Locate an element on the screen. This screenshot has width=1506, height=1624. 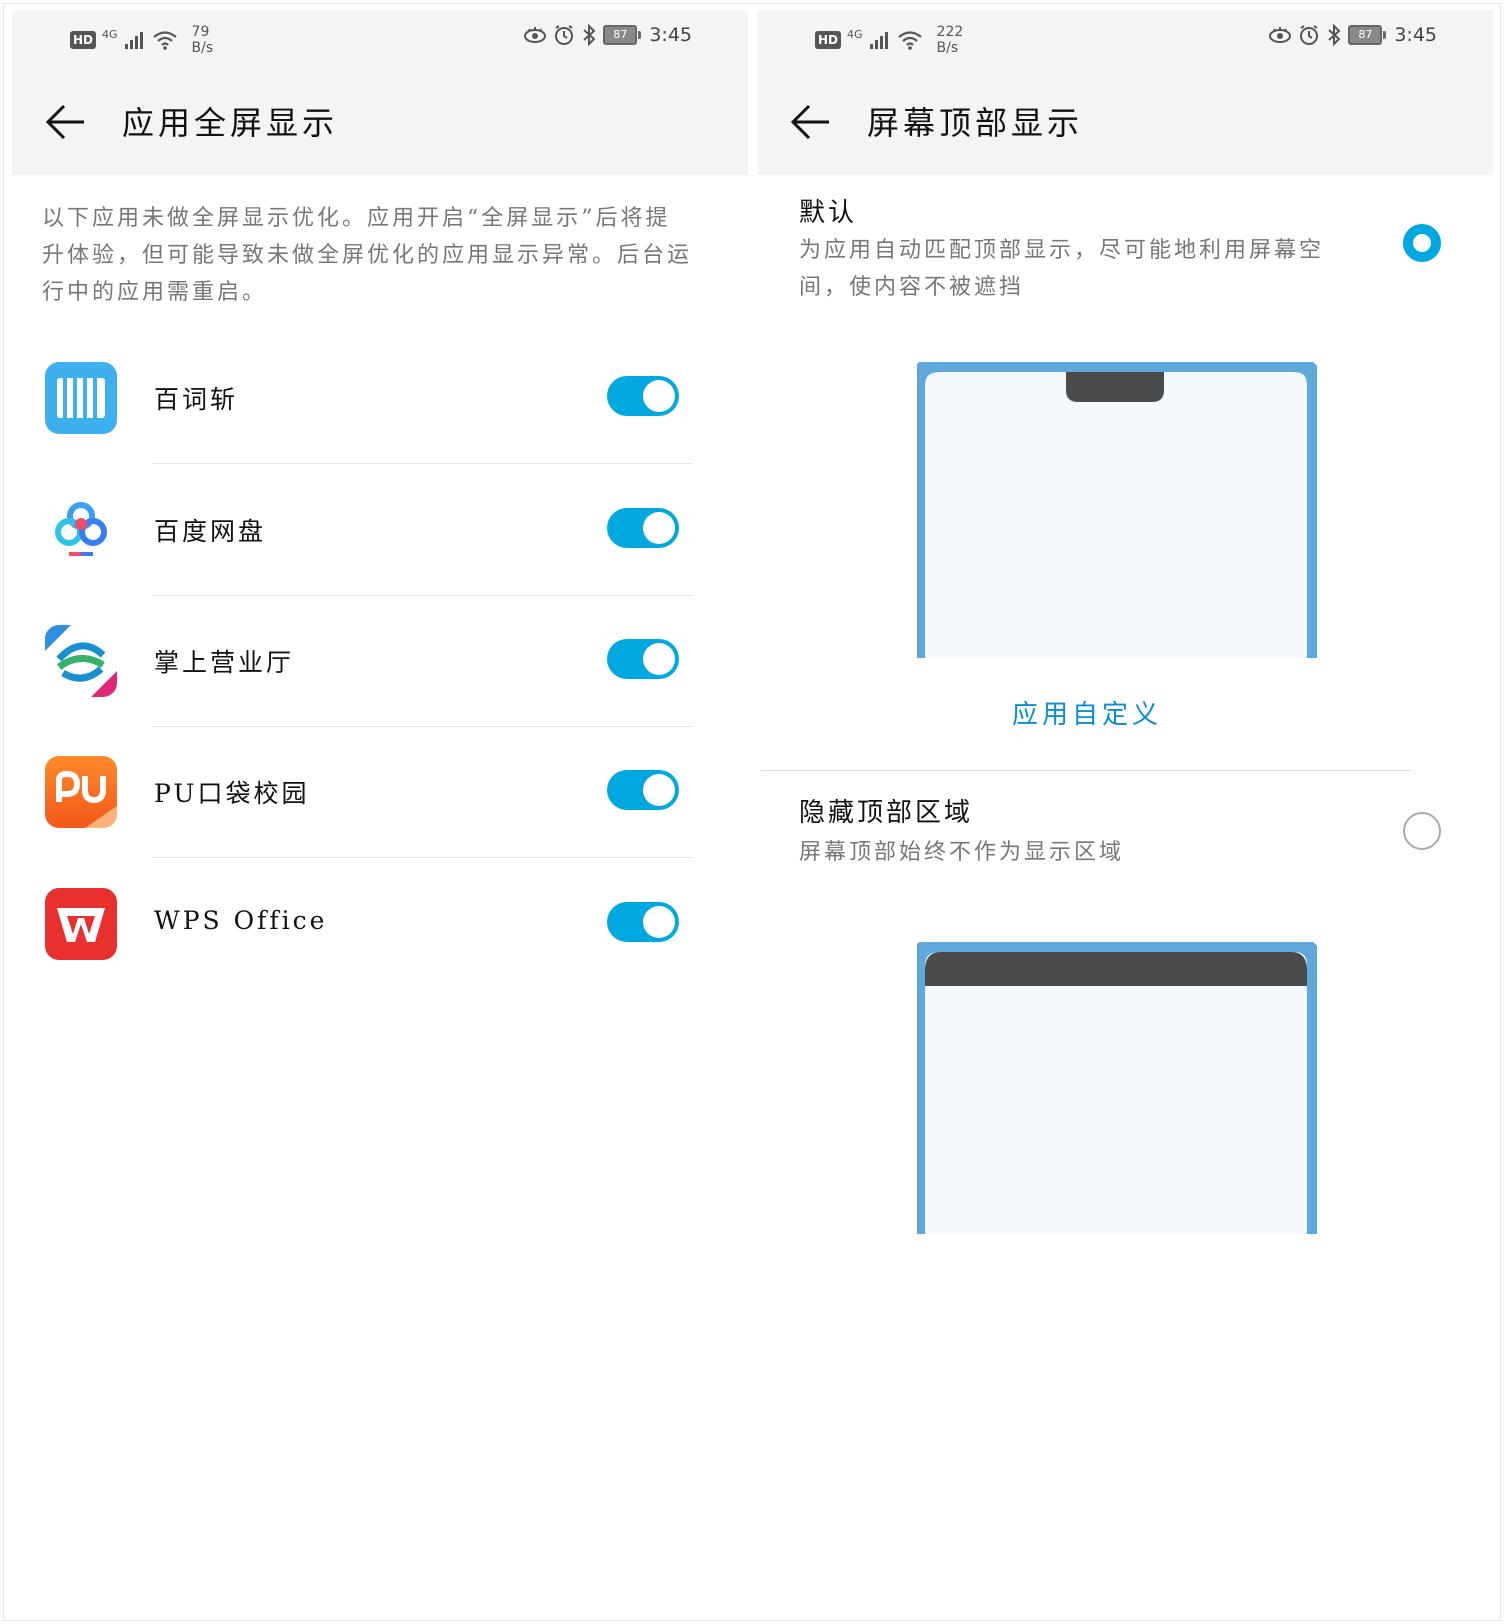
network-speed: 222 B/s is located at coordinates (950, 40).